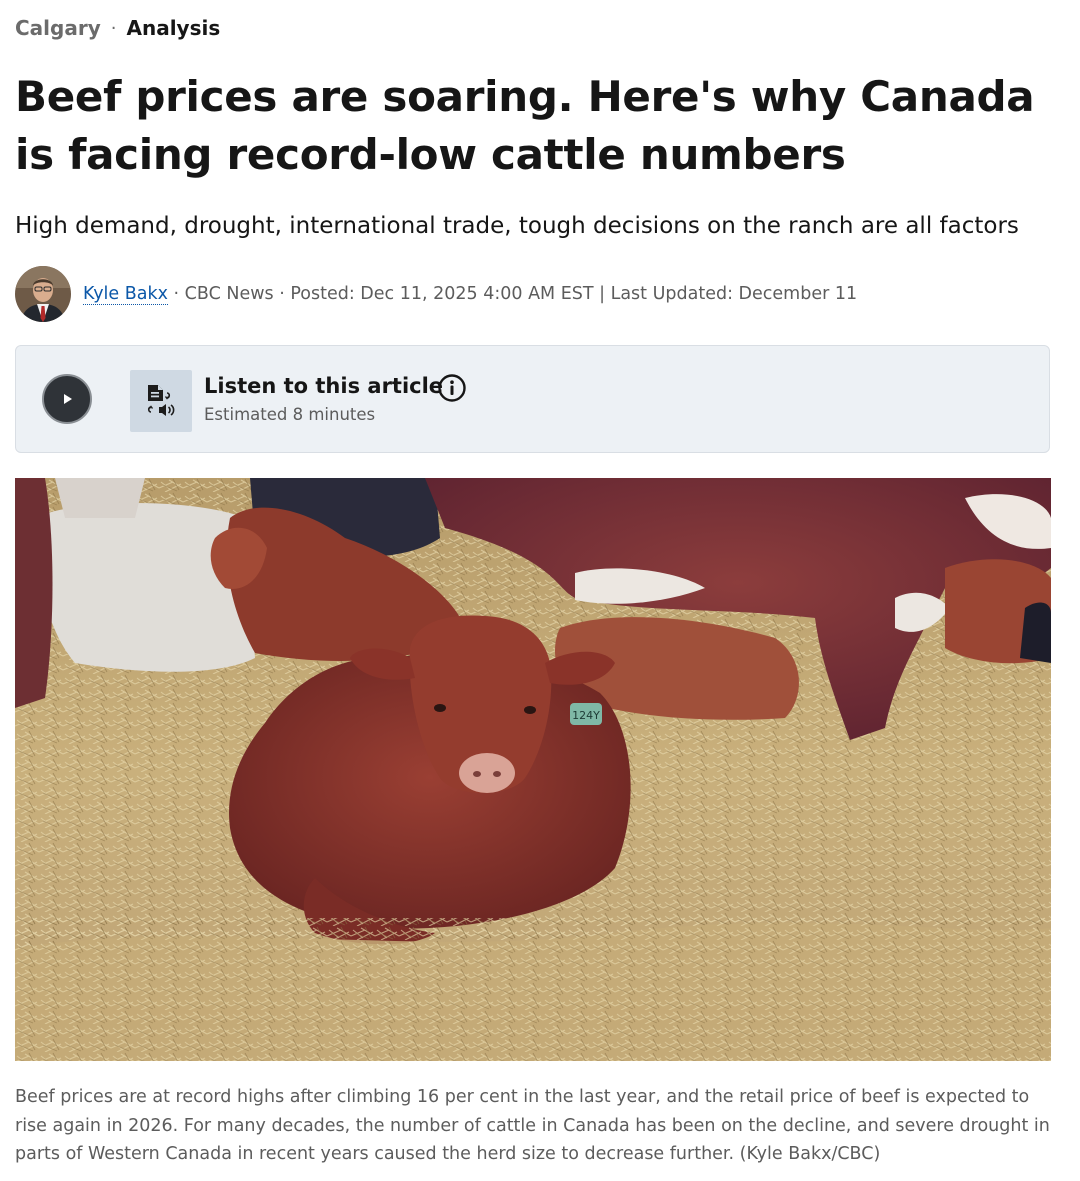  What do you see at coordinates (117, 28) in the screenshot?
I see `breadcrumb: Calgary · Analysis` at bounding box center [117, 28].